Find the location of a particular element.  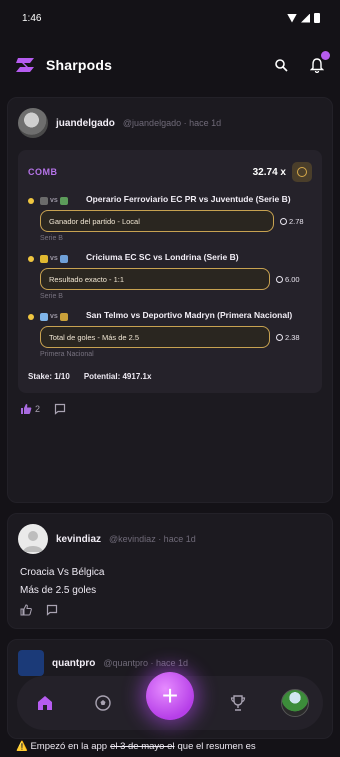

soccer-ball-icon is located at coordinates (103, 703).